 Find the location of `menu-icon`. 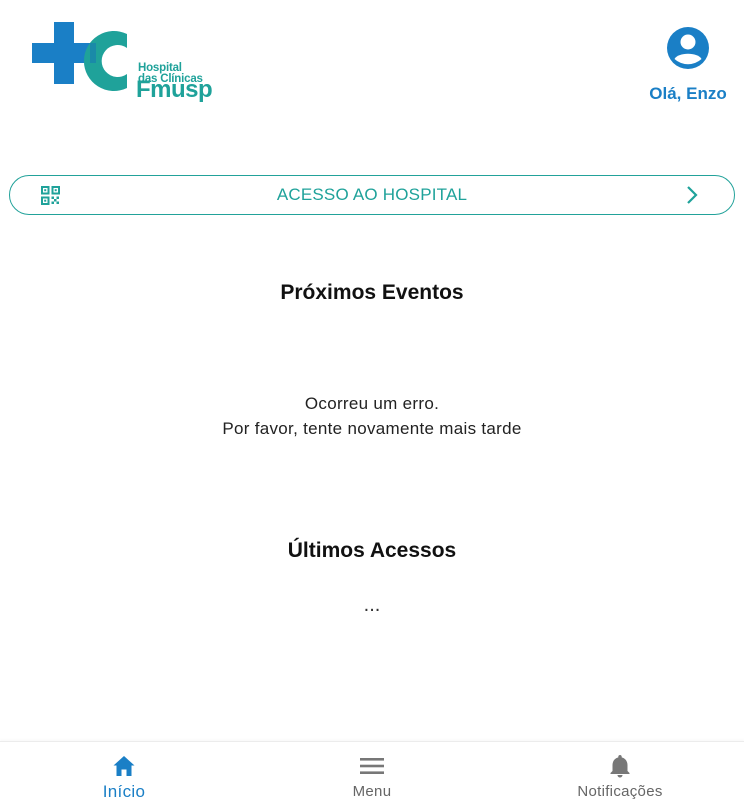

menu-icon is located at coordinates (372, 766).